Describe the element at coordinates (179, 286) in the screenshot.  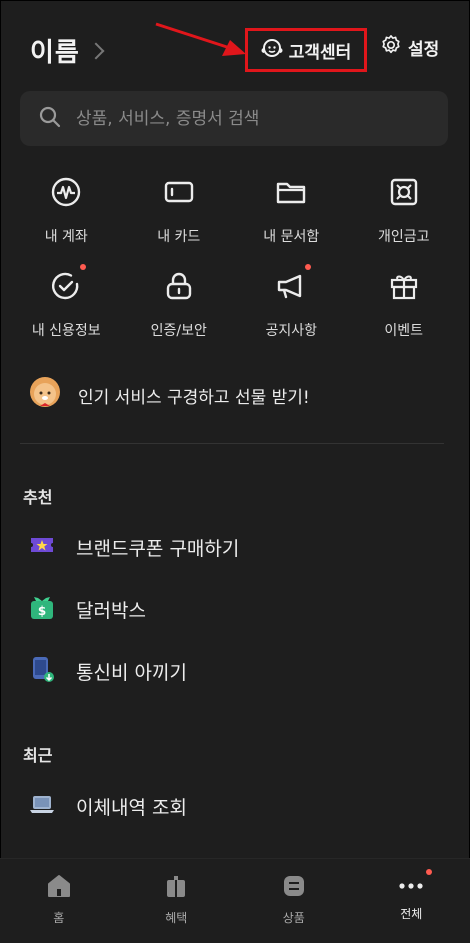
I see `lock-icon` at that location.